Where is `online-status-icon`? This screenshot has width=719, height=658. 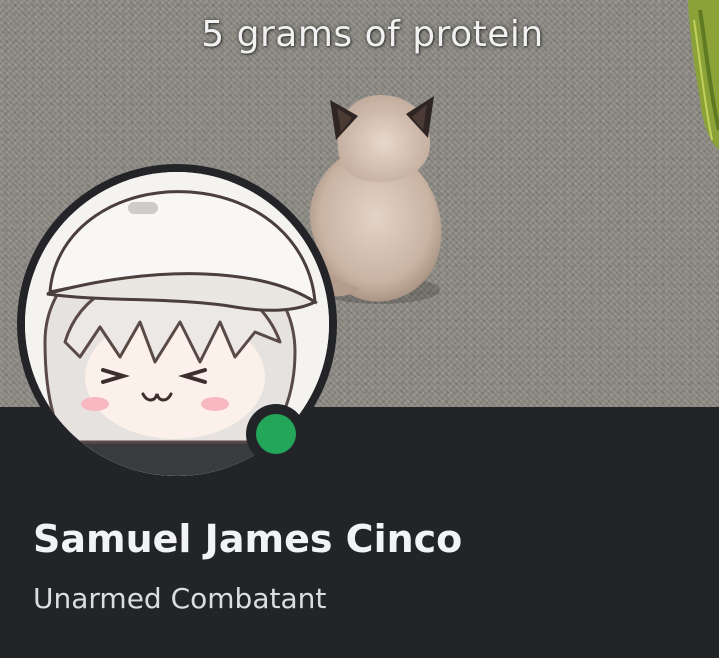
online-status-icon is located at coordinates (276, 434).